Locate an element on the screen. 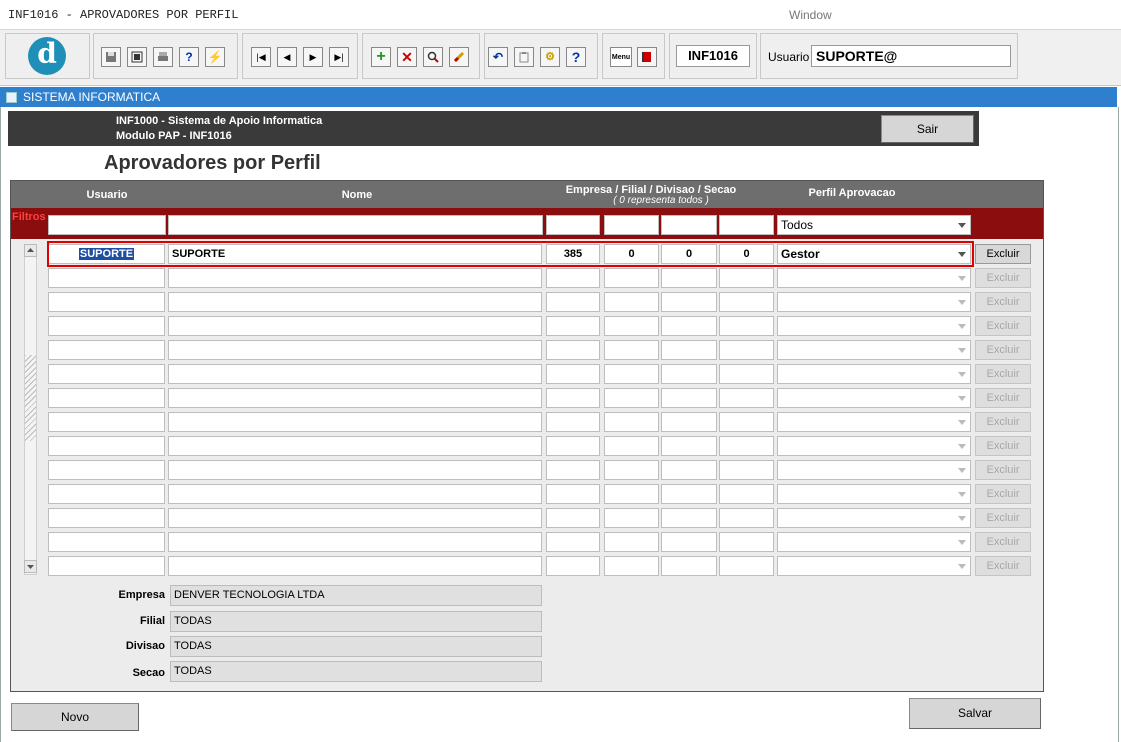 The width and height of the screenshot is (1121, 742). window-icon is located at coordinates (137, 57).